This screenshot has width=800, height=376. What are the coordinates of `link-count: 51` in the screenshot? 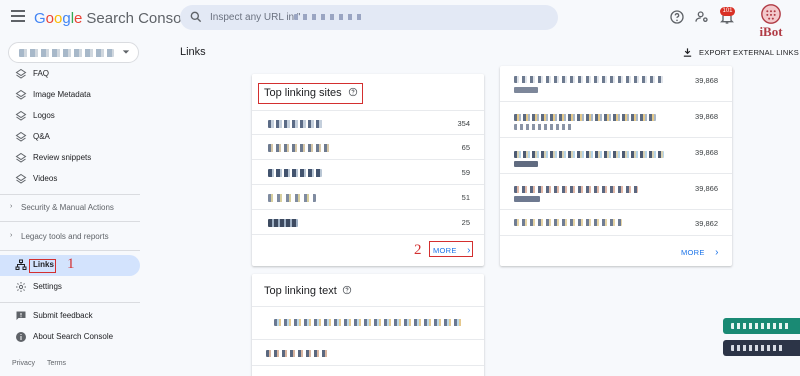 It's located at (465, 197).